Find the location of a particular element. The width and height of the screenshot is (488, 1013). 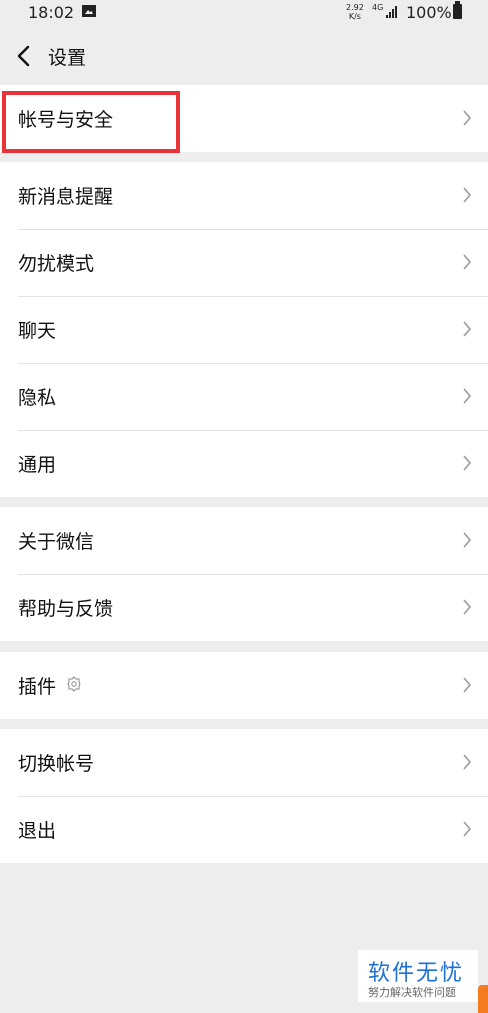

network-speed: 2.92 K/s is located at coordinates (355, 12).